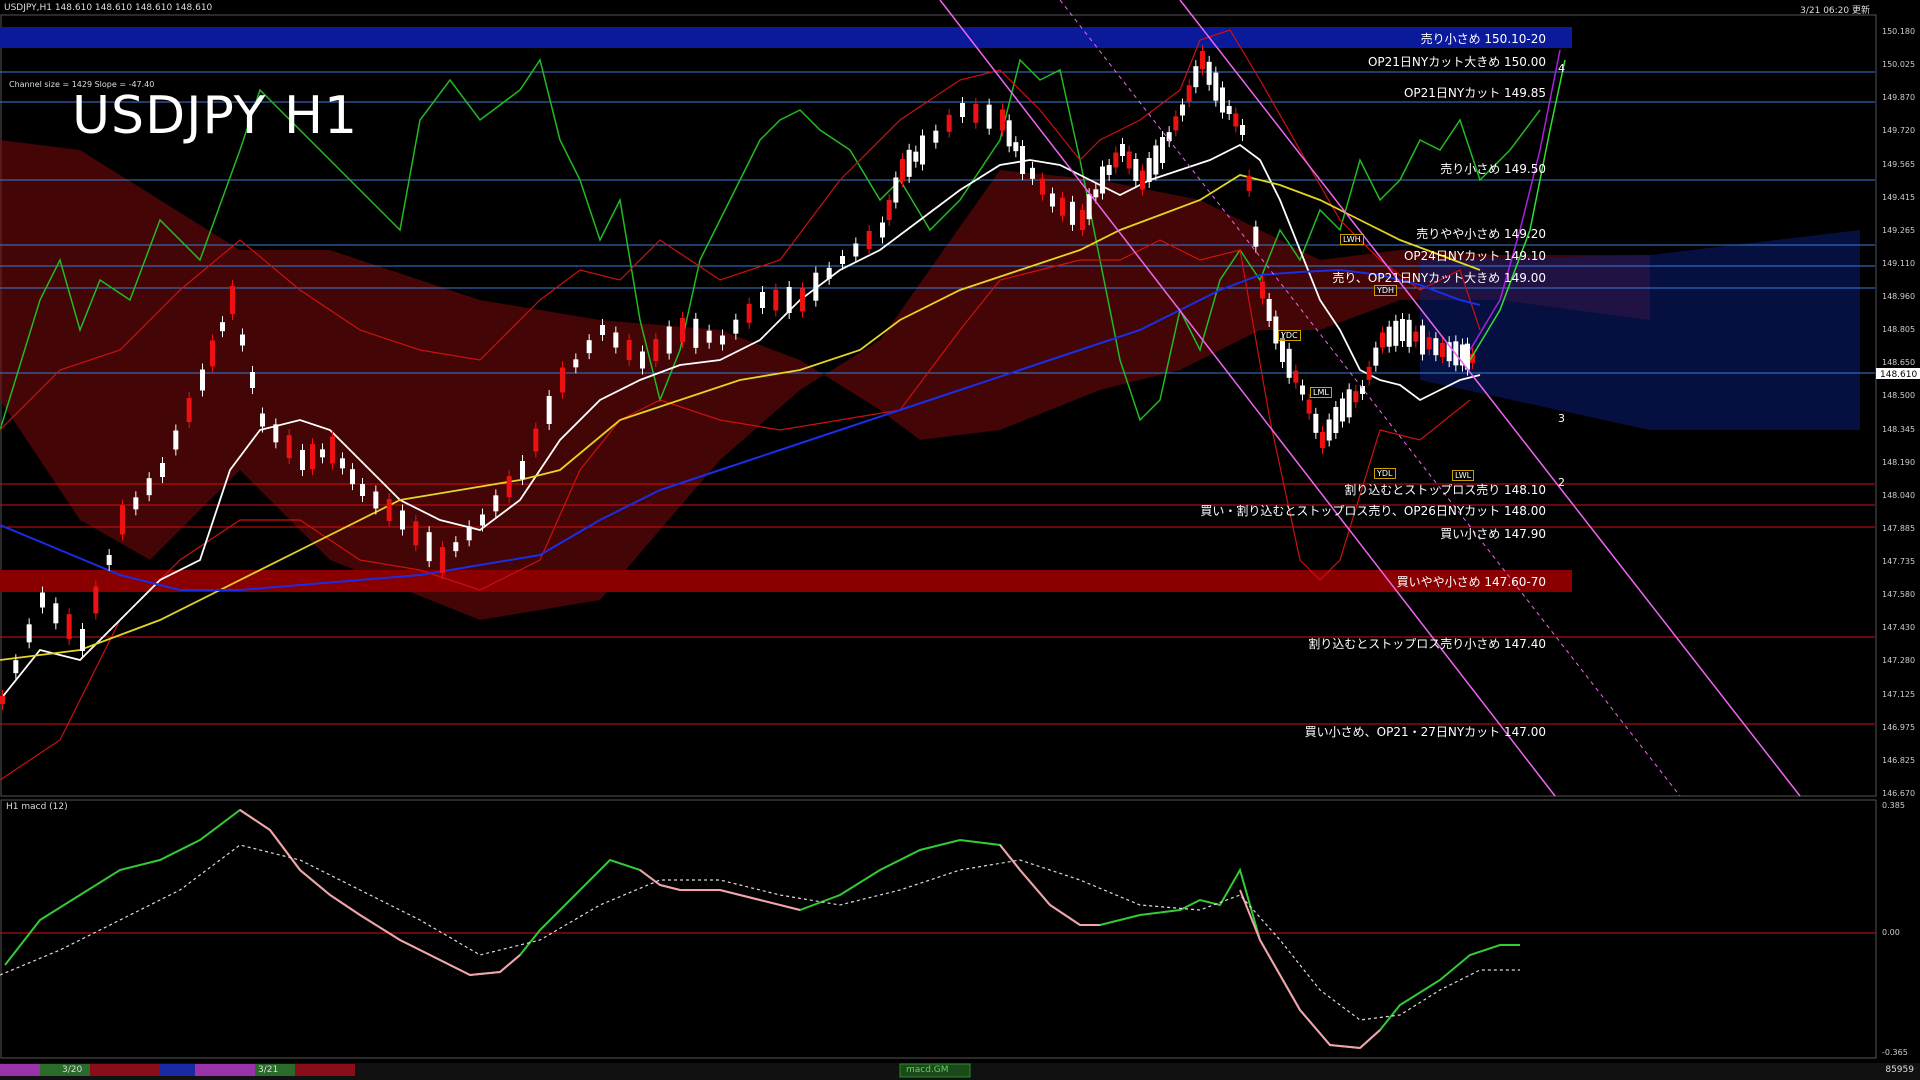 The height and width of the screenshot is (1080, 1920). I want to click on price-axis-tick: 148.040, so click(1899, 495).